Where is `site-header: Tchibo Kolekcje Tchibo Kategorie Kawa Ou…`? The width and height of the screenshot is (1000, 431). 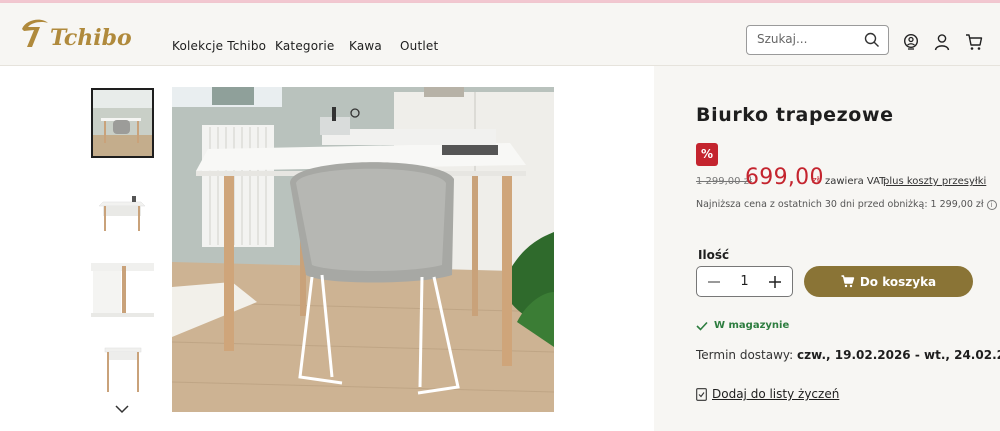
site-header: Tchibo Kolekcje Tchibo Kategorie Kawa Ou… is located at coordinates (500, 34).